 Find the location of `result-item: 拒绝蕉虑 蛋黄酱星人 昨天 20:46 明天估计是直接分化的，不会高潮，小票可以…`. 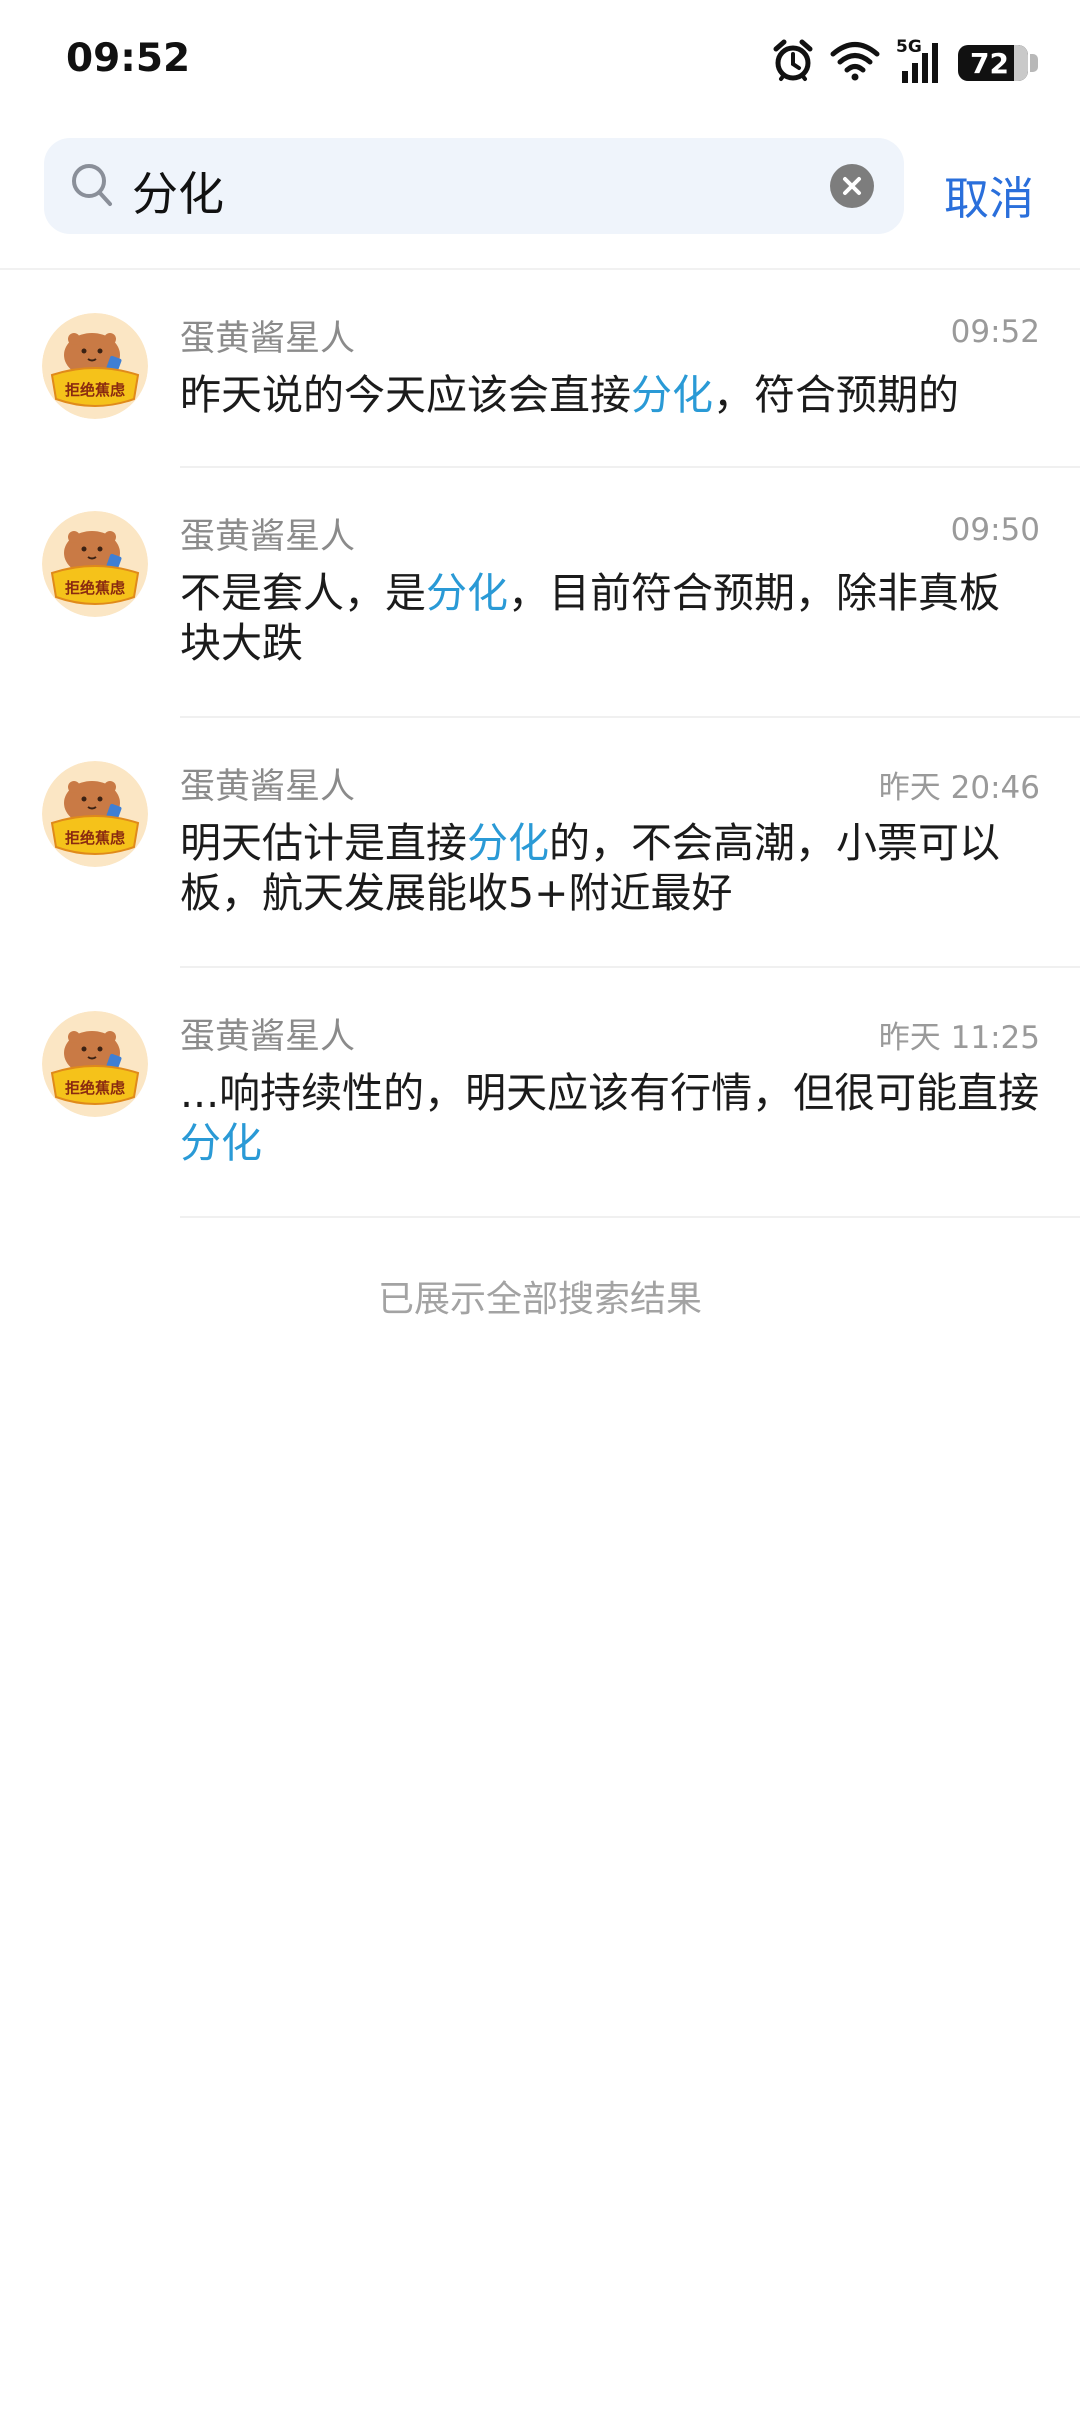

result-item: 拒绝蕉虑 蛋黄酱星人 昨天 20:46 明天估计是直接分化的，不会高潮，小票可以… is located at coordinates (540, 843).